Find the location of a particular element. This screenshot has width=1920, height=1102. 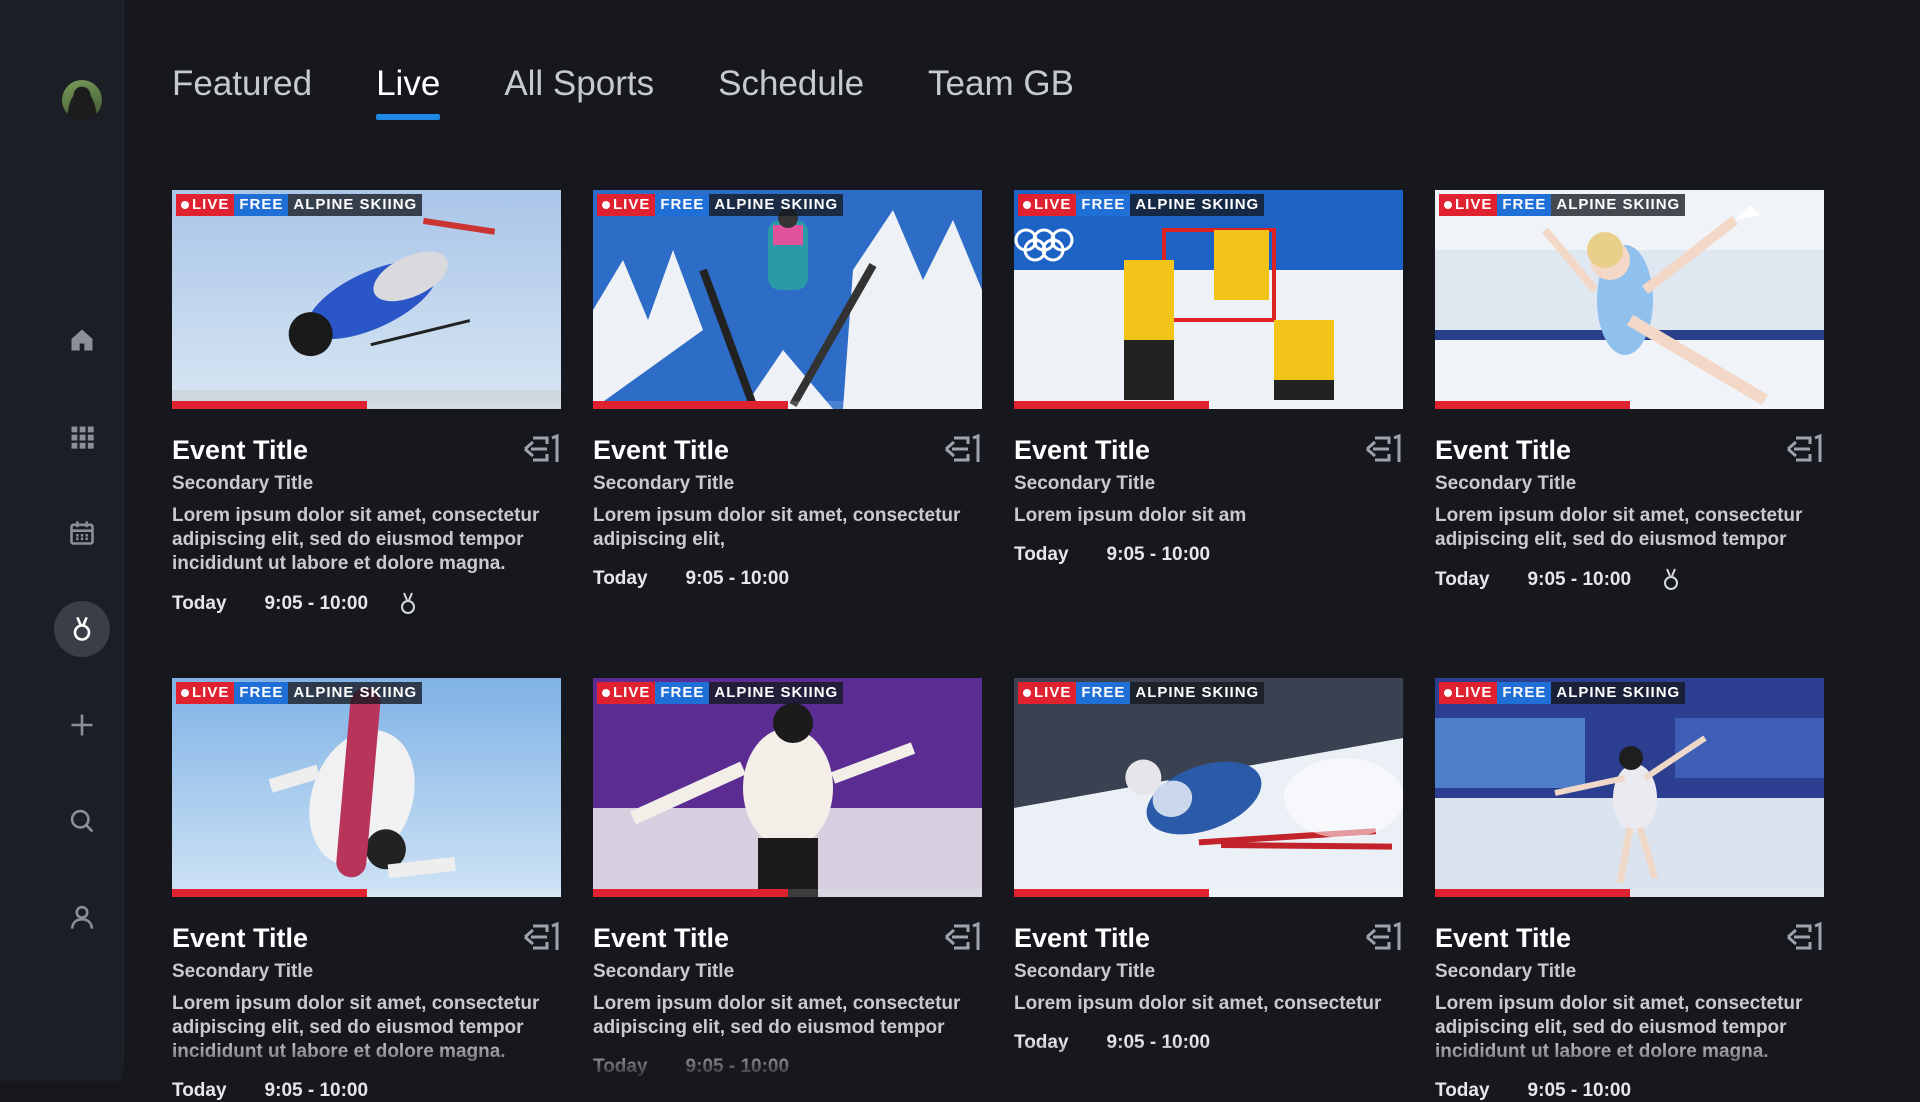

home-icon is located at coordinates (82, 340).